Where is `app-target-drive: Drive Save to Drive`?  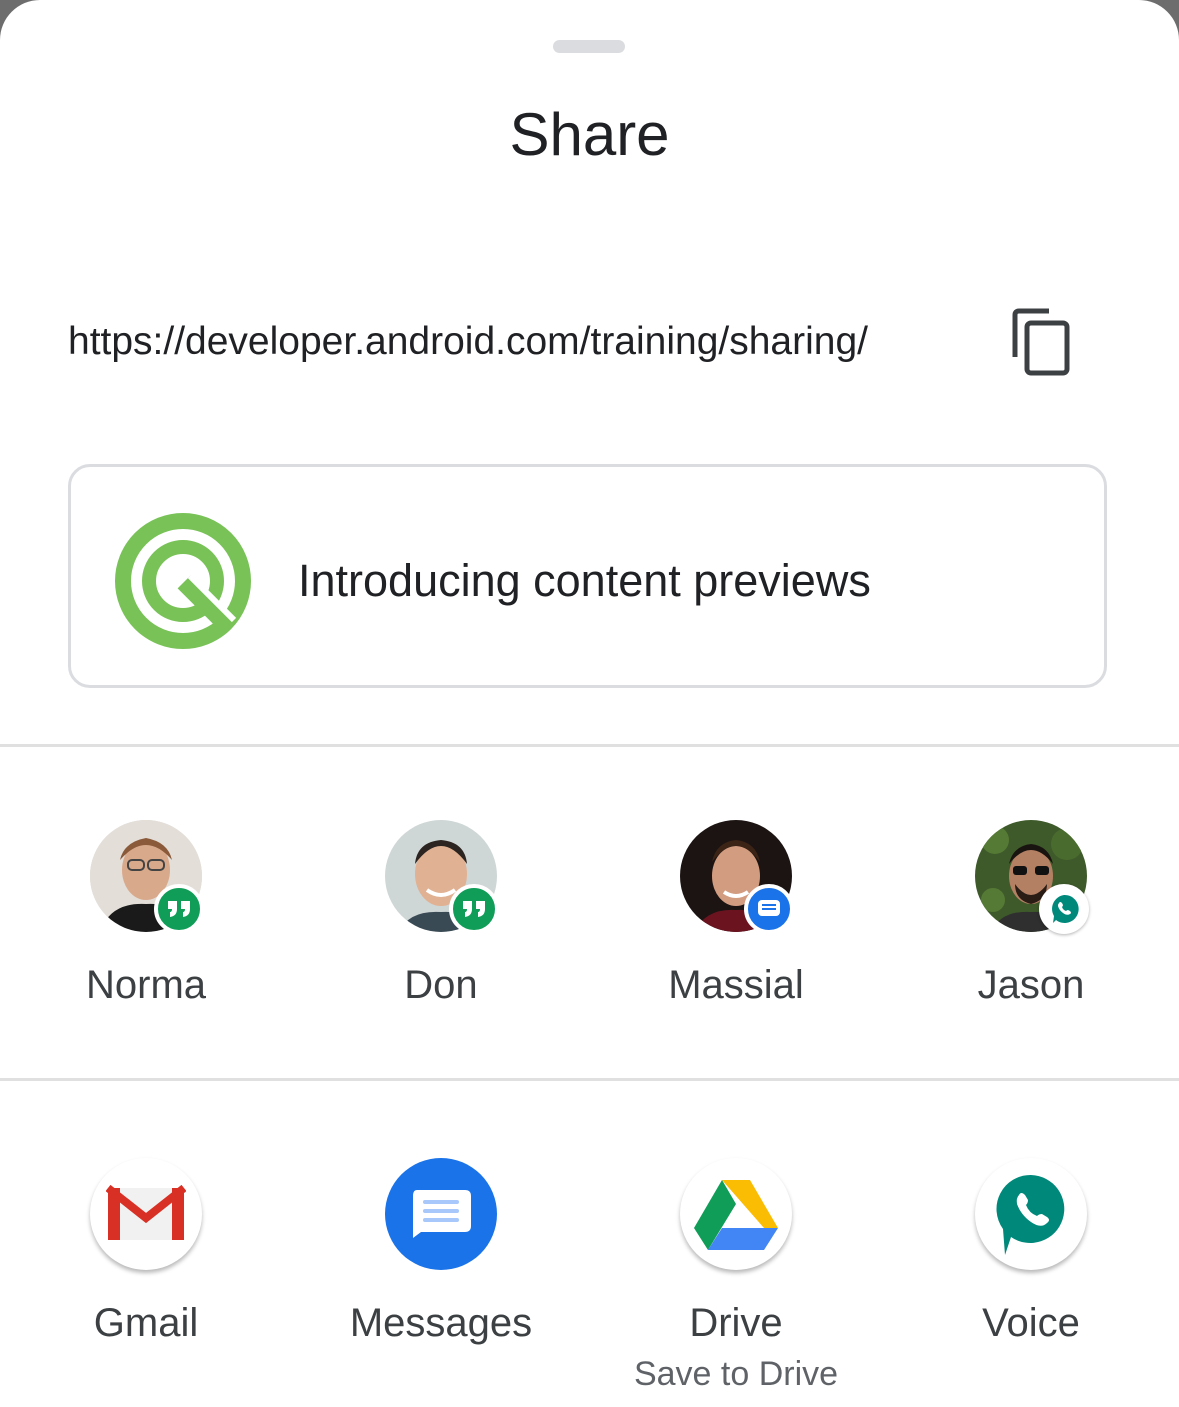 app-target-drive: Drive Save to Drive is located at coordinates (736, 1278).